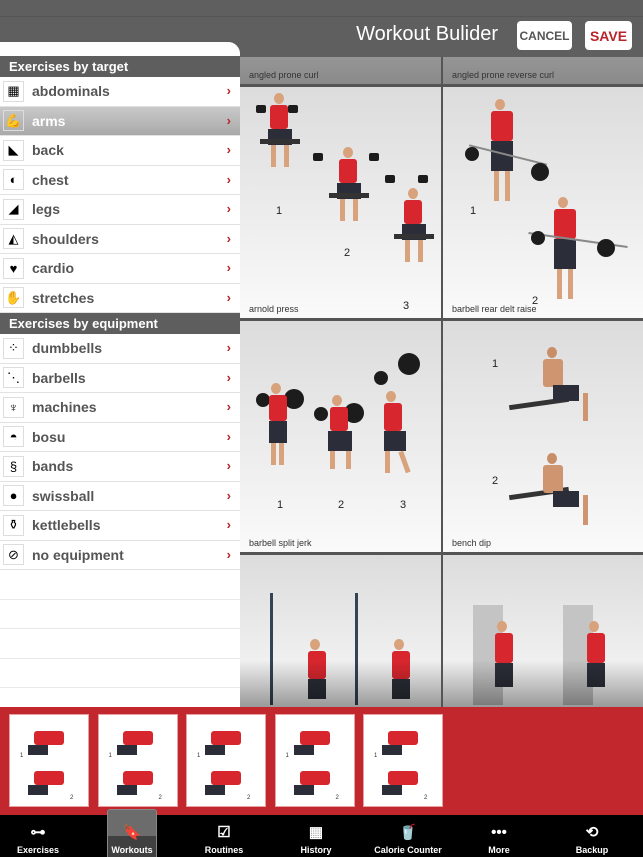 This screenshot has height=857, width=643. Describe the element at coordinates (120, 323) in the screenshot. I see `section-header-equipment: Exercises by equipment` at that location.